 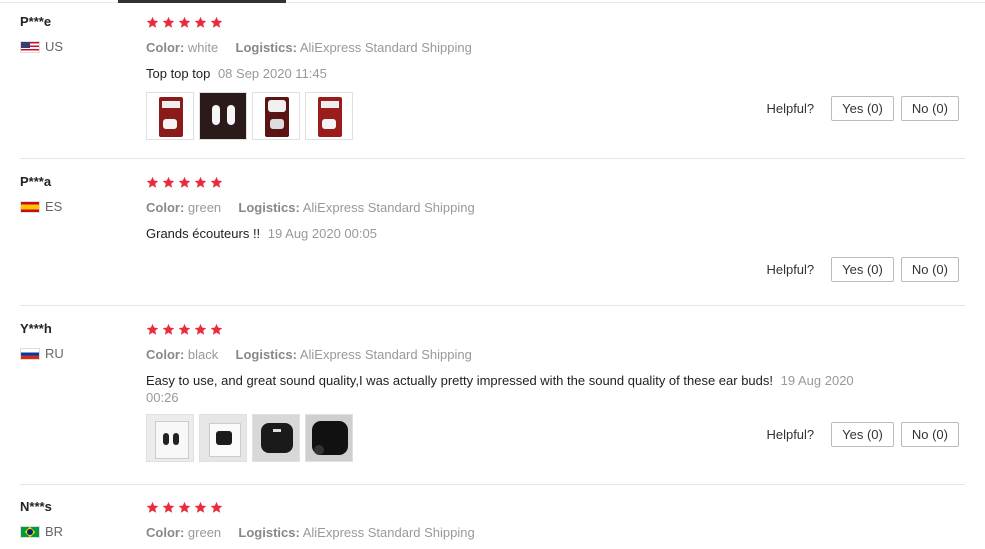 I want to click on review-date: 08 Sep 2020 11:45, so click(x=272, y=73).